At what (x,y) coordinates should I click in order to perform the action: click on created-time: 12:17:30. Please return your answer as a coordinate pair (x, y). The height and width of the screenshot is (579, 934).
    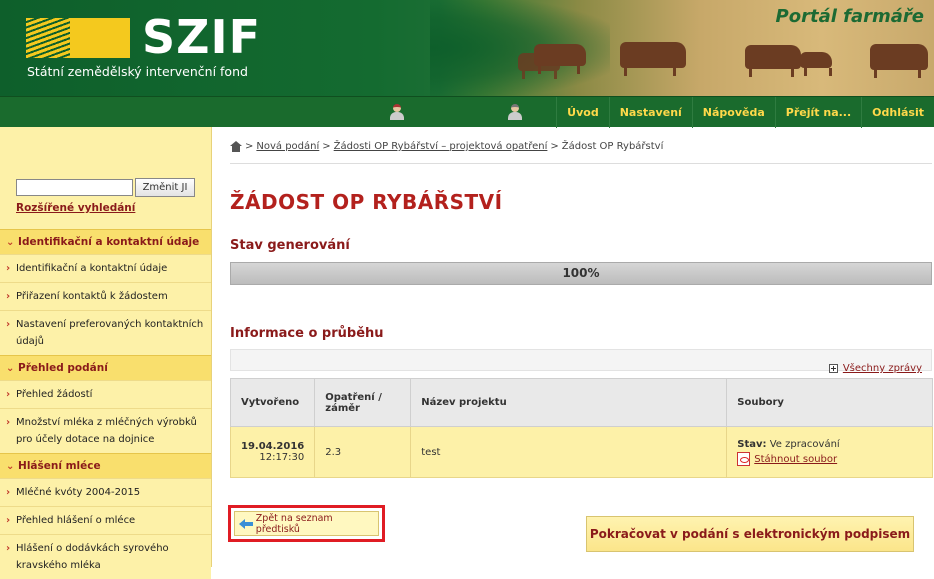
    Looking at the image, I should click on (282, 457).